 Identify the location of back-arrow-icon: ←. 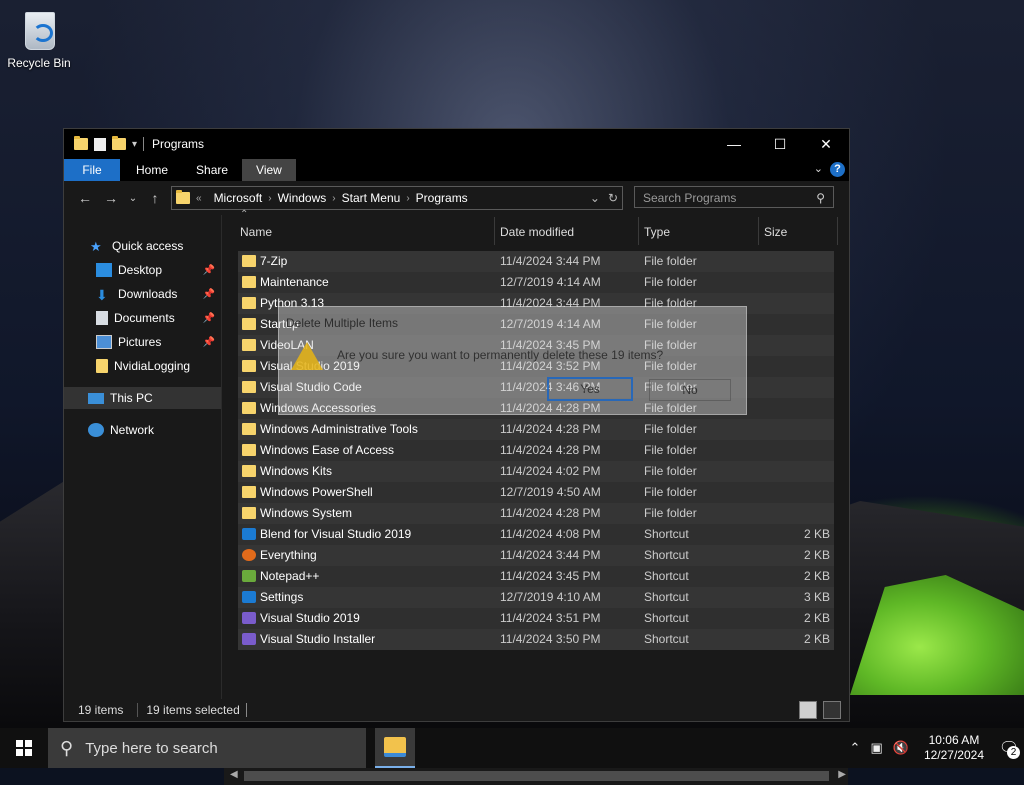
(85, 198).